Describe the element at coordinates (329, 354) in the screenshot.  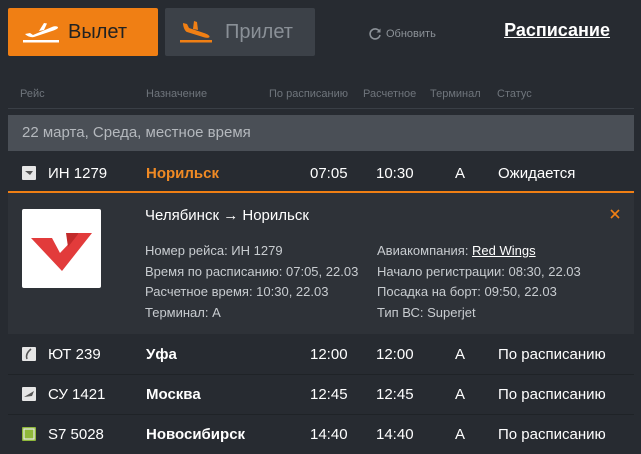
I see `scheduled-time: 12:00` at that location.